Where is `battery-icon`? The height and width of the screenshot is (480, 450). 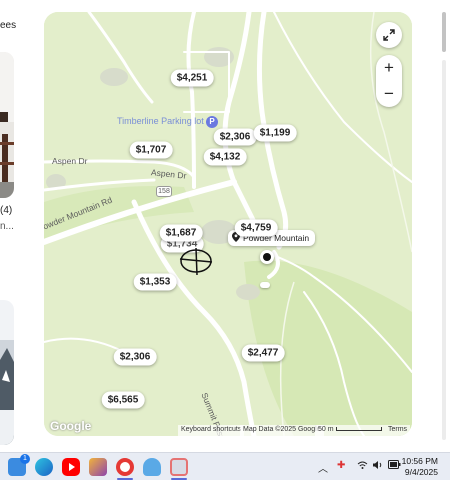
battery-icon is located at coordinates (394, 466).